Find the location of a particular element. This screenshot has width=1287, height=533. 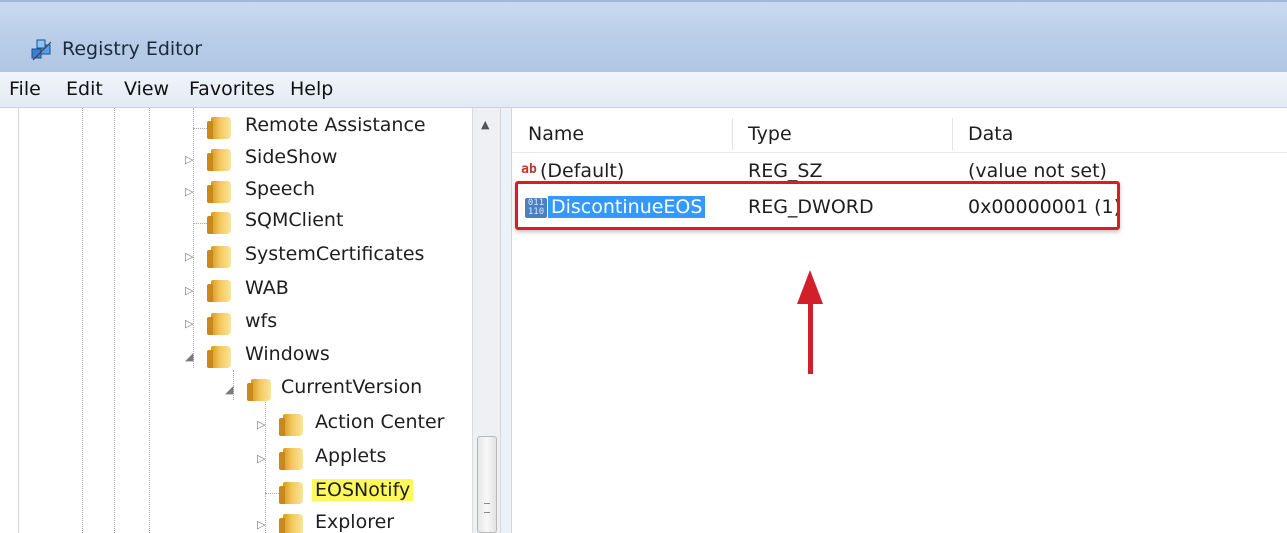

tree-node-label: Windows is located at coordinates (287, 354).